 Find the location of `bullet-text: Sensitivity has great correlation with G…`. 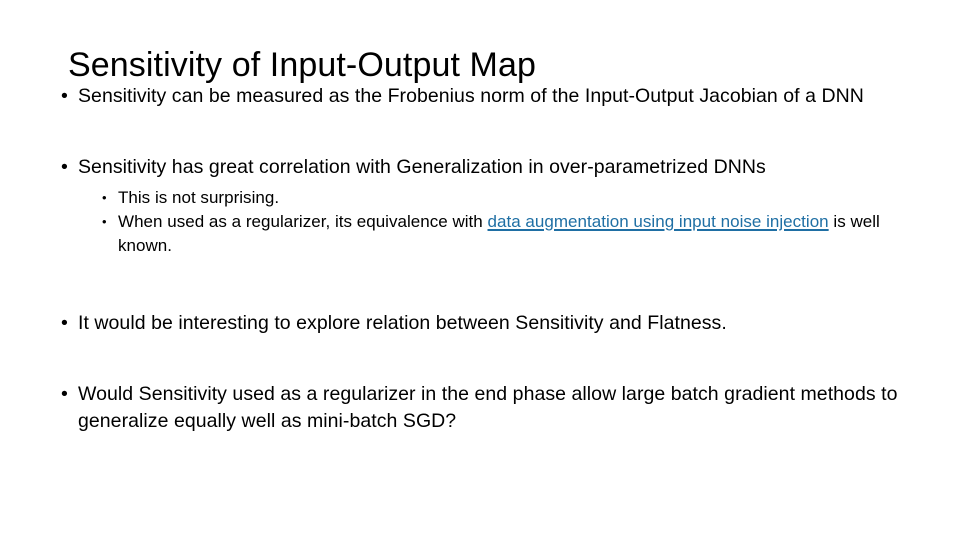

bullet-text: Sensitivity has great correlation with G… is located at coordinates (422, 167).